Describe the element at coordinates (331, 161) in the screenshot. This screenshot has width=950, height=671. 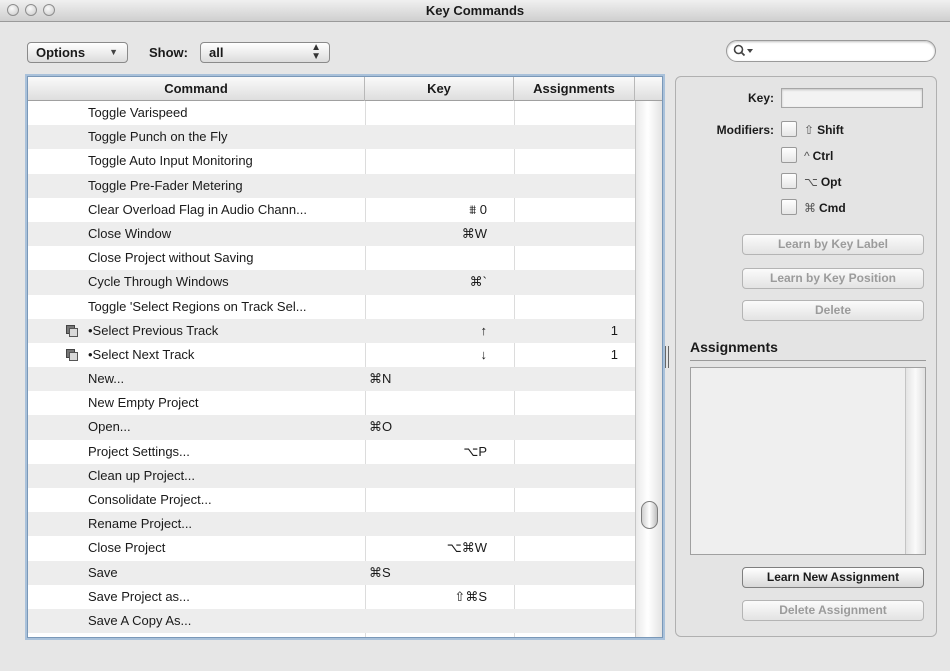
I see `table-row: Toggle Auto Input Monitoring` at that location.